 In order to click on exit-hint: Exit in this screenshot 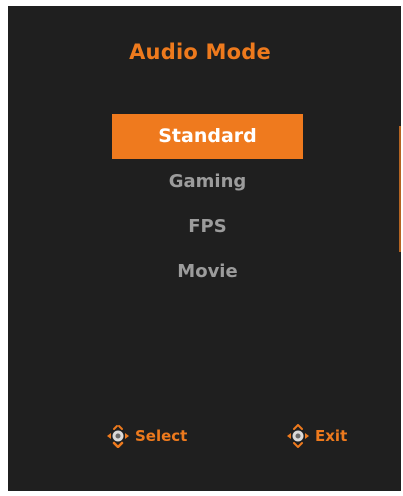, I will do `click(315, 436)`.